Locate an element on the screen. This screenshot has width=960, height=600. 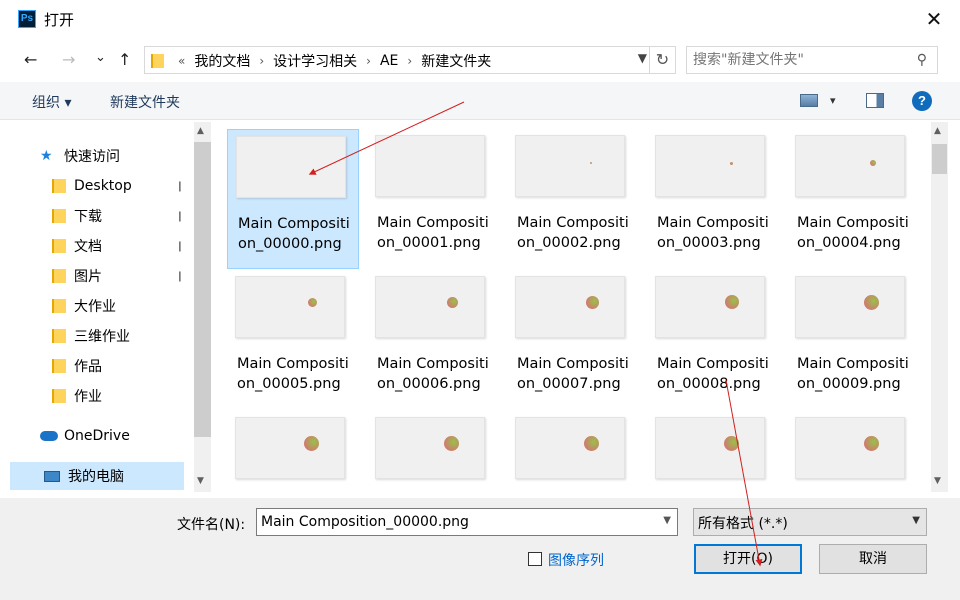
cancel-button: 取消 is located at coordinates (873, 559).